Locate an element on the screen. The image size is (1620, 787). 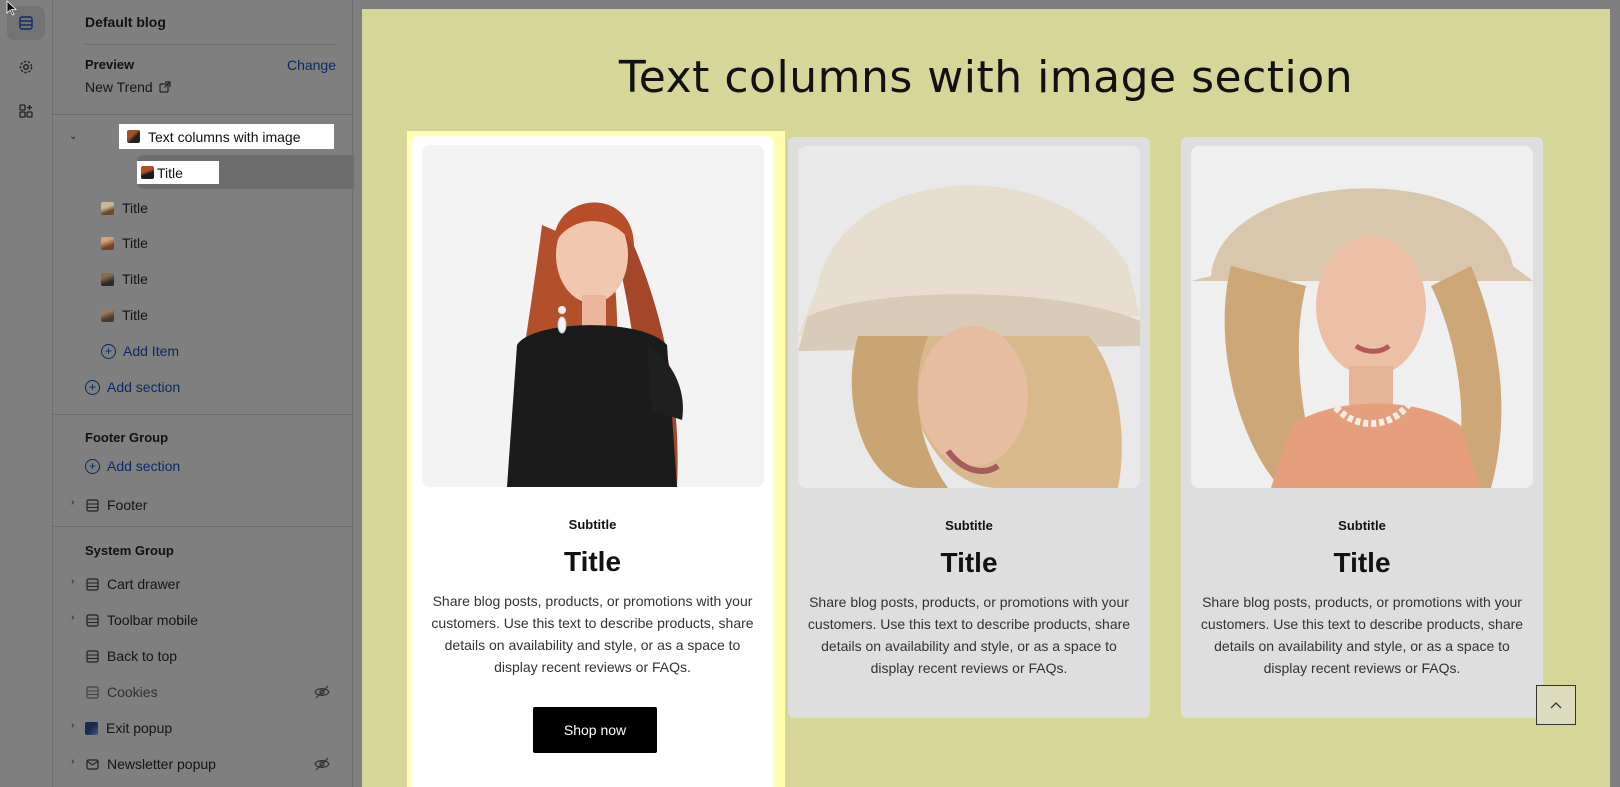
block-item-3: Title is located at coordinates (124, 243).